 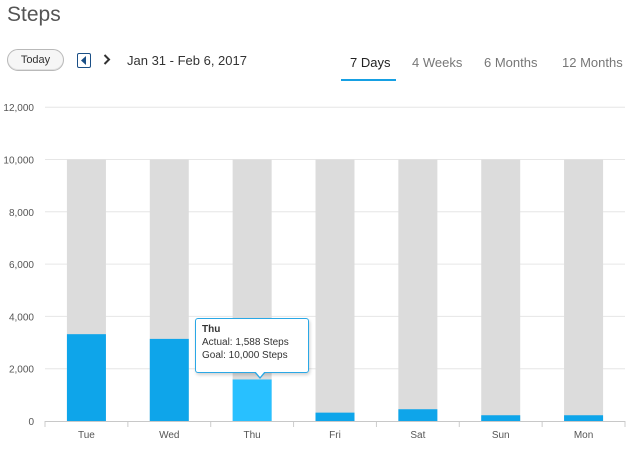 I want to click on tooltip-pointer-fill, so click(x=260, y=374).